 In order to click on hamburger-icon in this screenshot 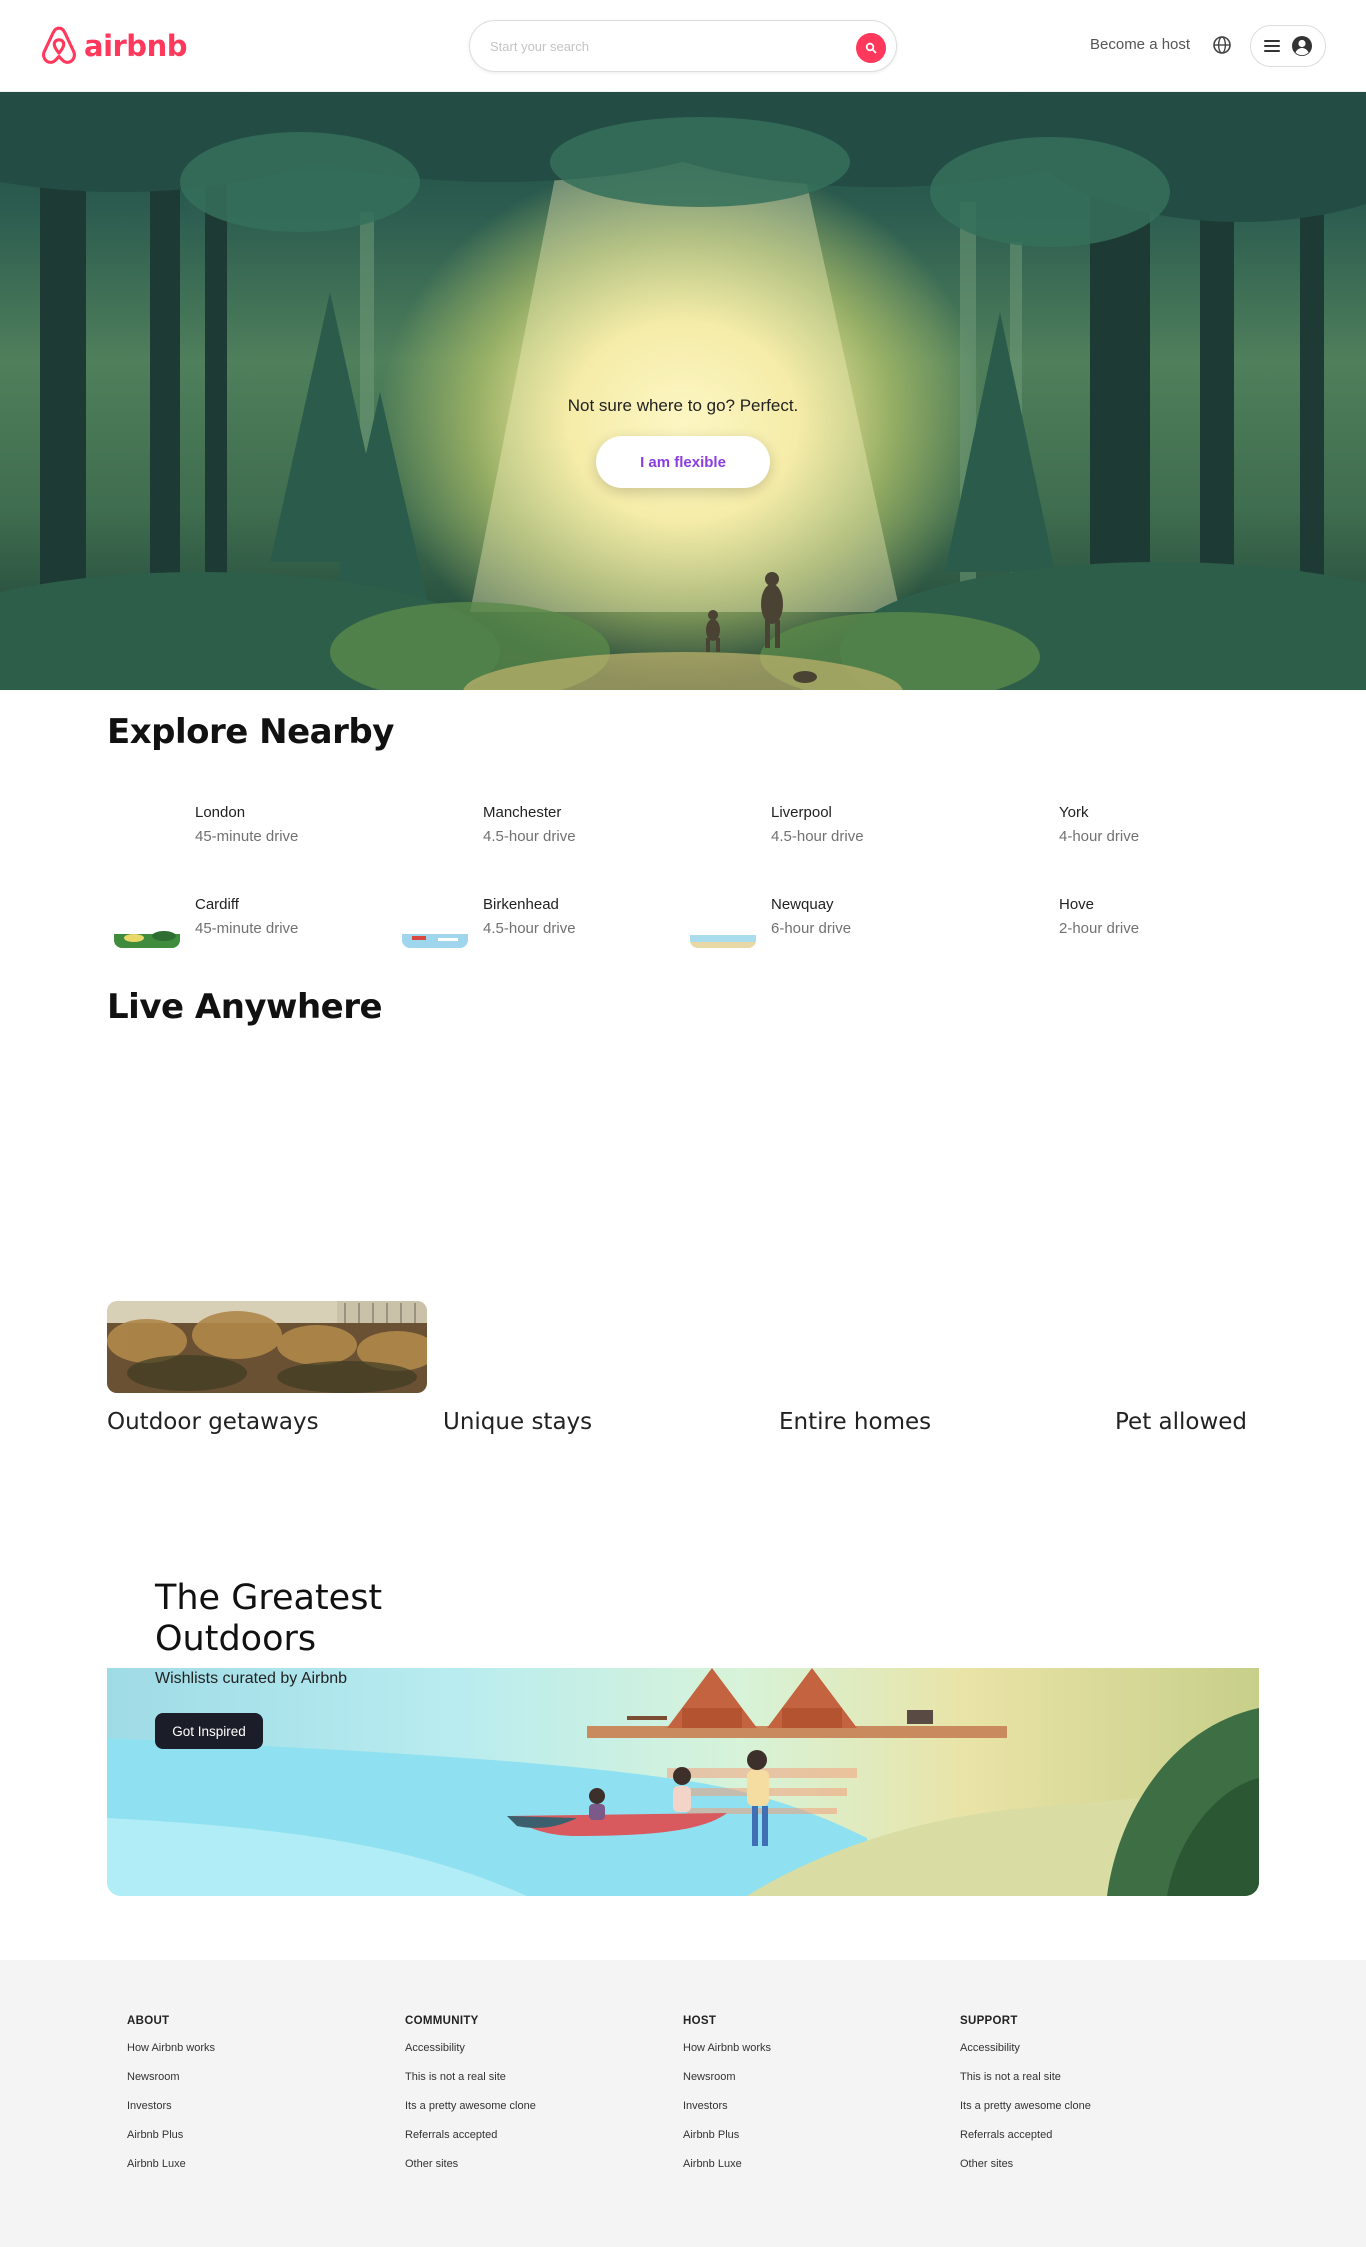, I will do `click(1272, 46)`.